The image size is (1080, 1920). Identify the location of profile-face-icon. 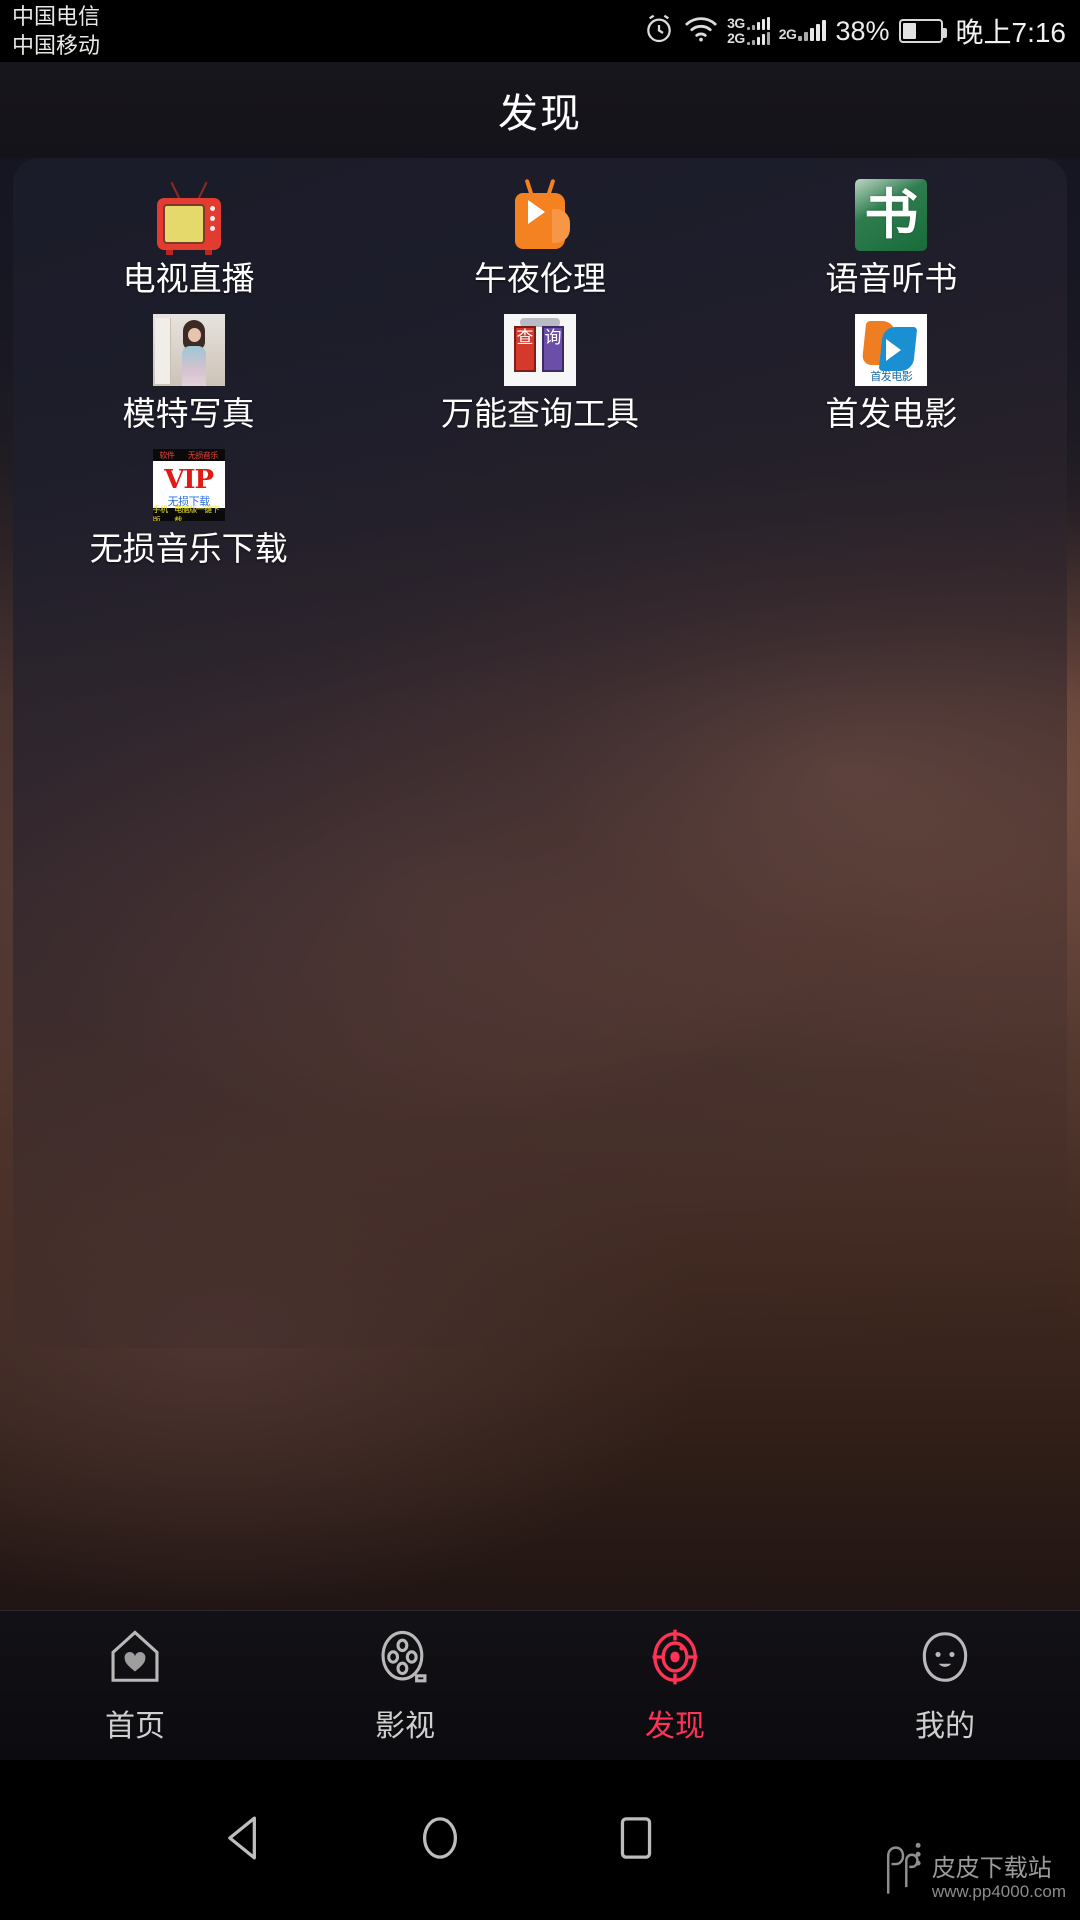
(945, 1659).